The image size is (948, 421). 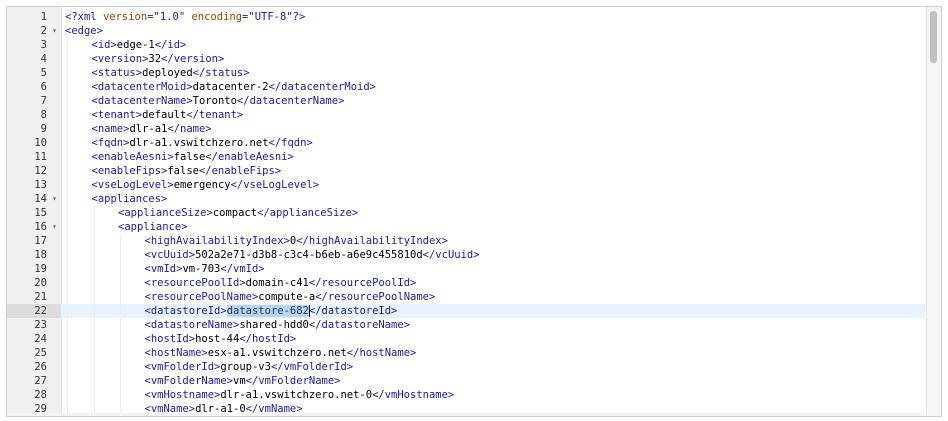 What do you see at coordinates (43, 87) in the screenshot?
I see `line-number: 6` at bounding box center [43, 87].